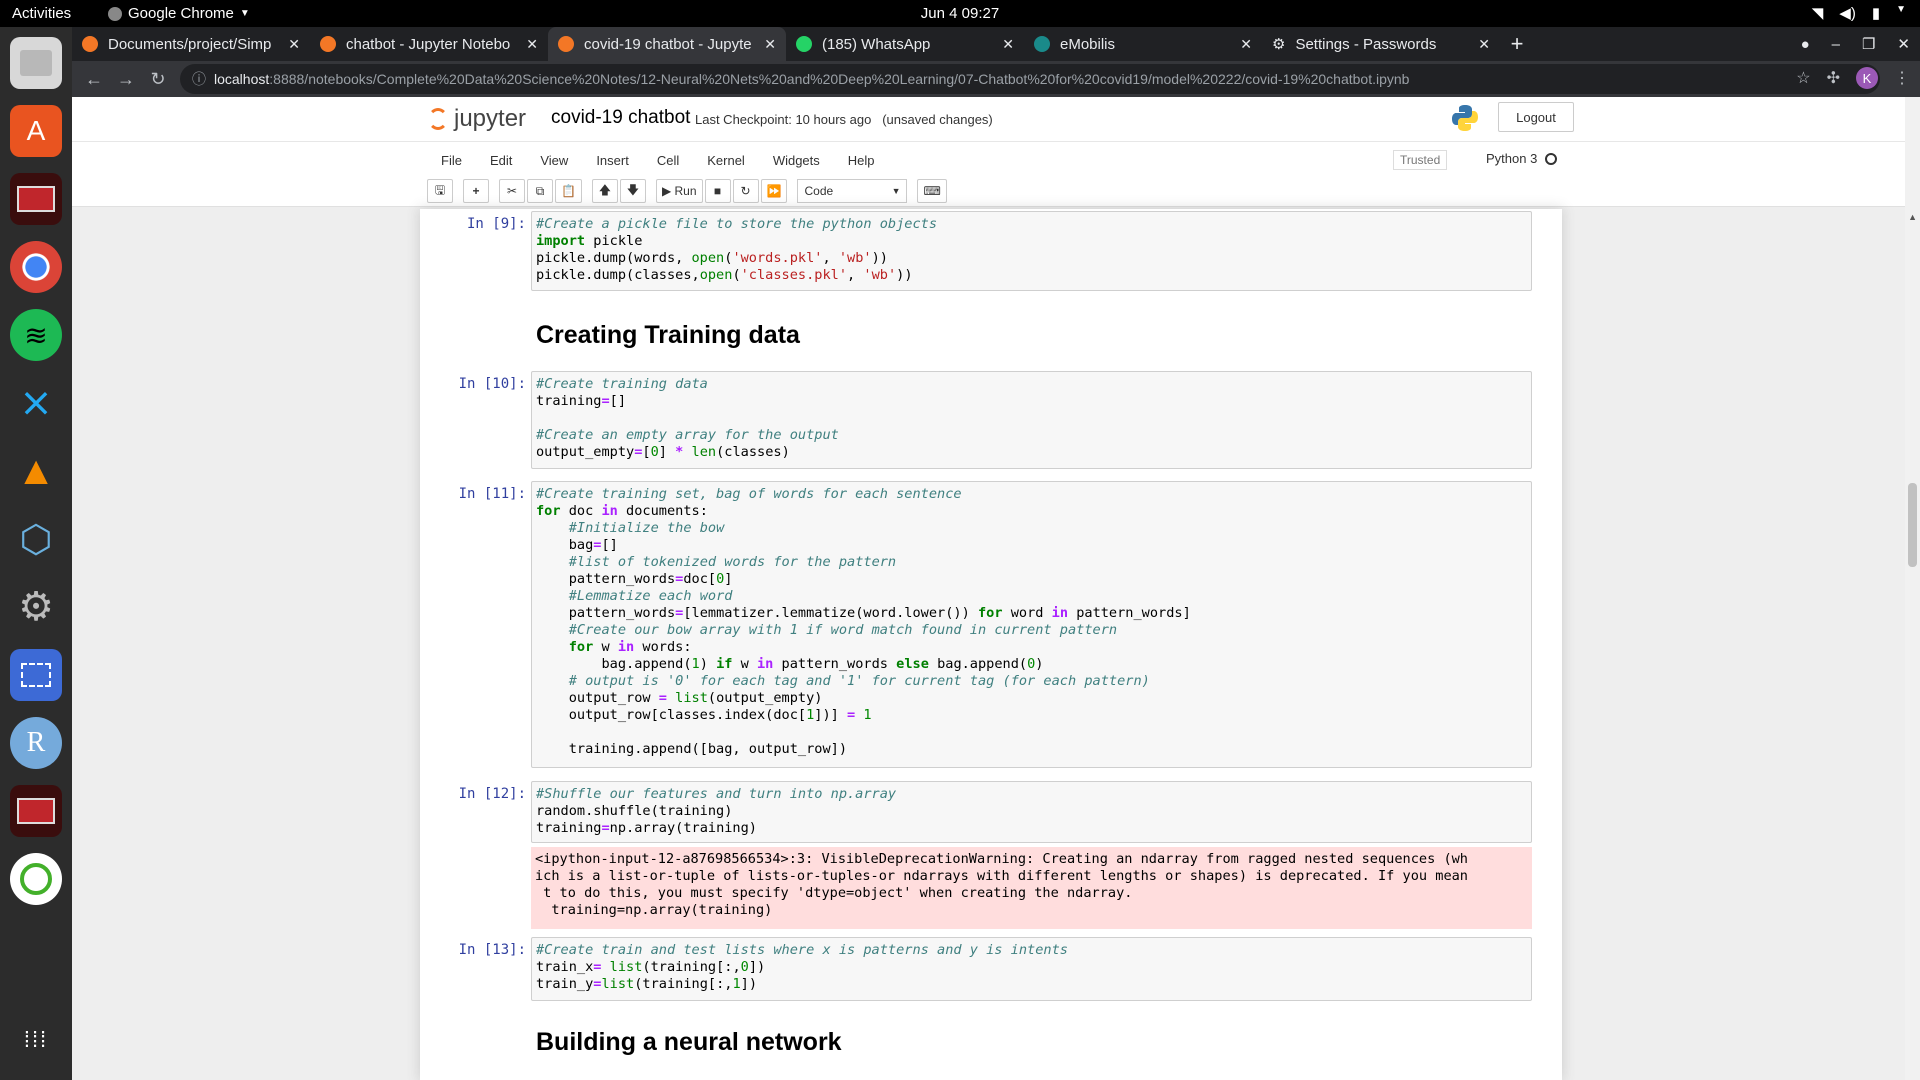 This screenshot has height=1080, width=1920. What do you see at coordinates (554, 160) in the screenshot?
I see `menu-view: View` at bounding box center [554, 160].